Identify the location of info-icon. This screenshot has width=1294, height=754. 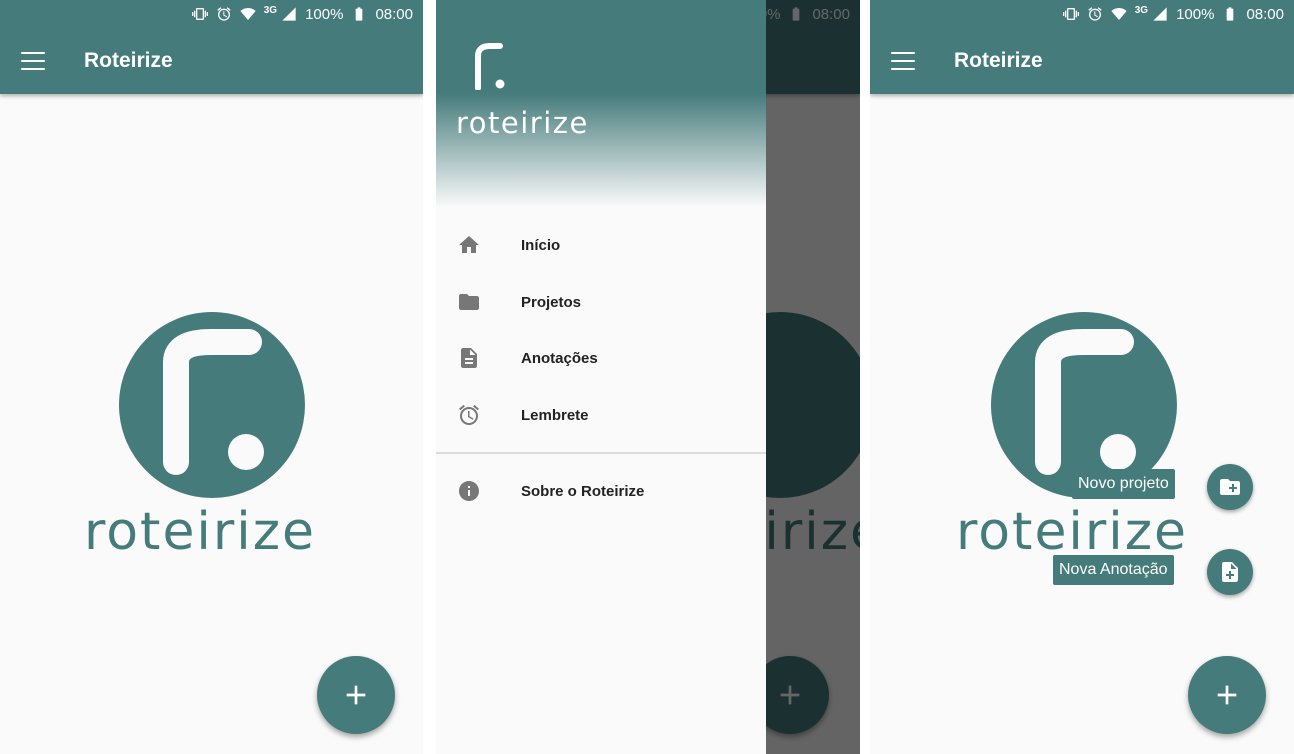
(469, 491).